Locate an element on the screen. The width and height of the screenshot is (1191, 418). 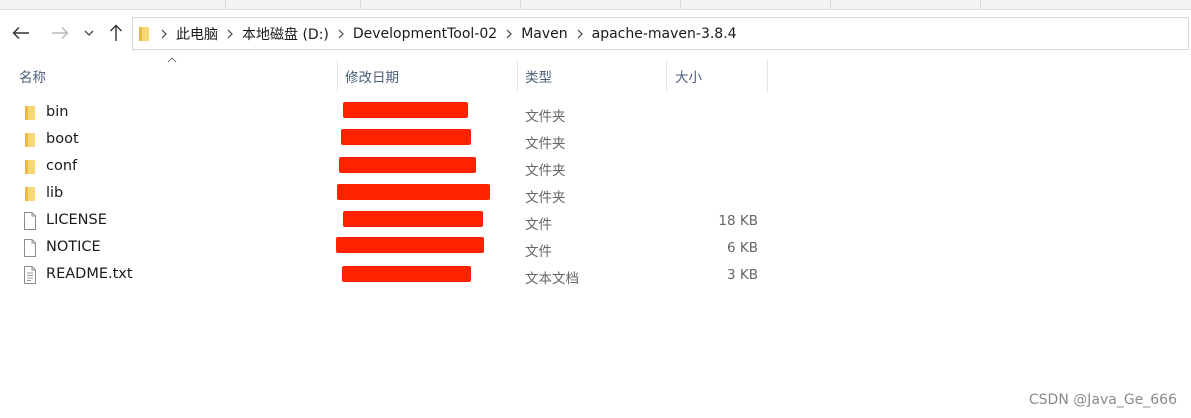
file-type: 文本文档 is located at coordinates (552, 279).